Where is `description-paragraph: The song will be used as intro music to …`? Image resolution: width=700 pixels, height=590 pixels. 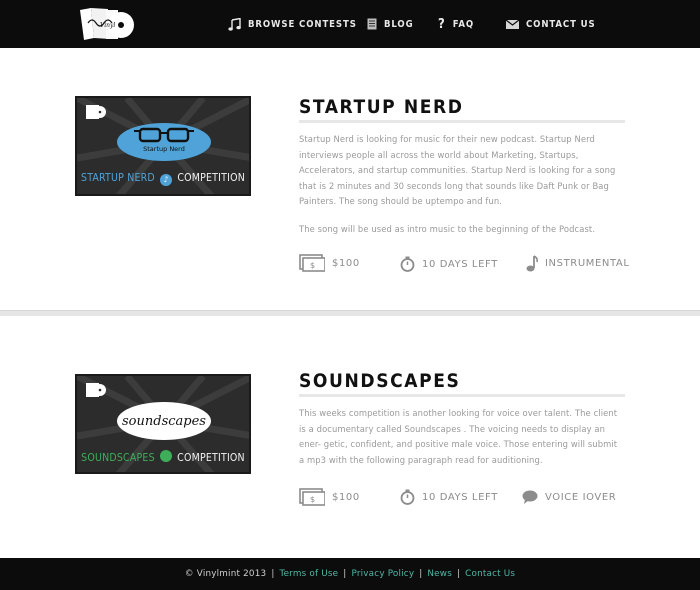 description-paragraph: The song will be used as intro music to … is located at coordinates (447, 228).